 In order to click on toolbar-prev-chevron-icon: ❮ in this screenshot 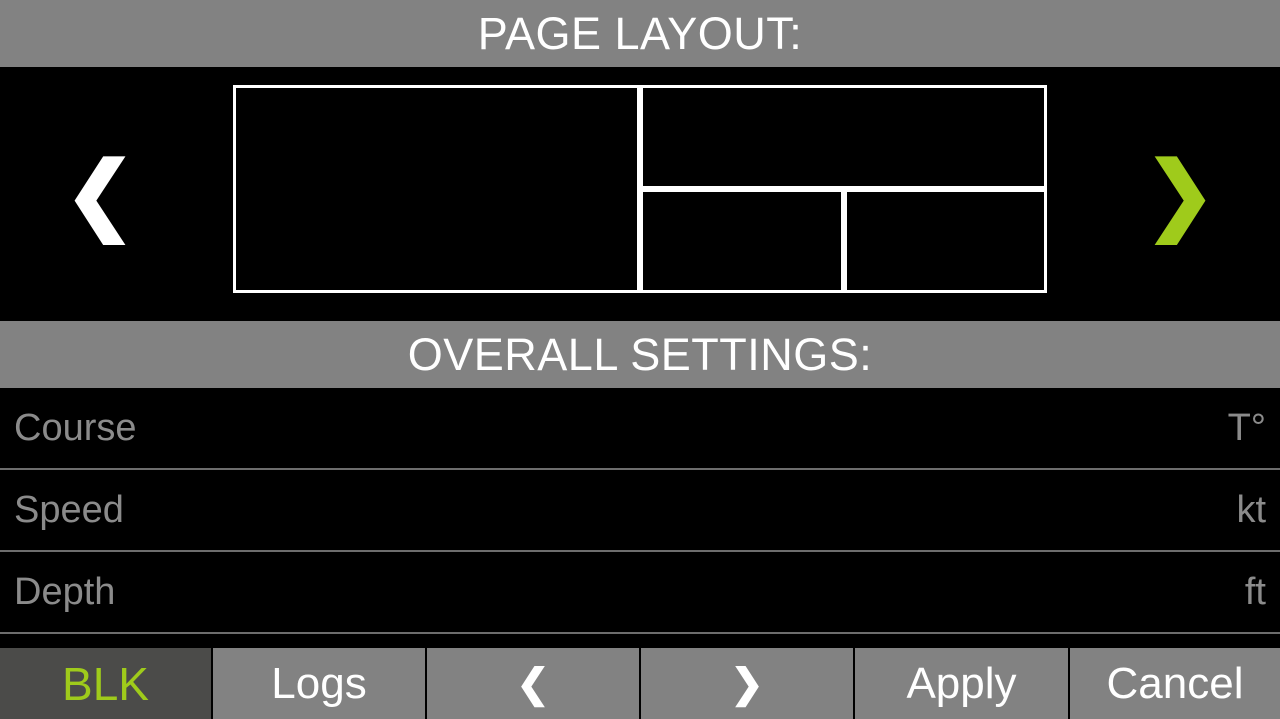, I will do `click(533, 683)`.